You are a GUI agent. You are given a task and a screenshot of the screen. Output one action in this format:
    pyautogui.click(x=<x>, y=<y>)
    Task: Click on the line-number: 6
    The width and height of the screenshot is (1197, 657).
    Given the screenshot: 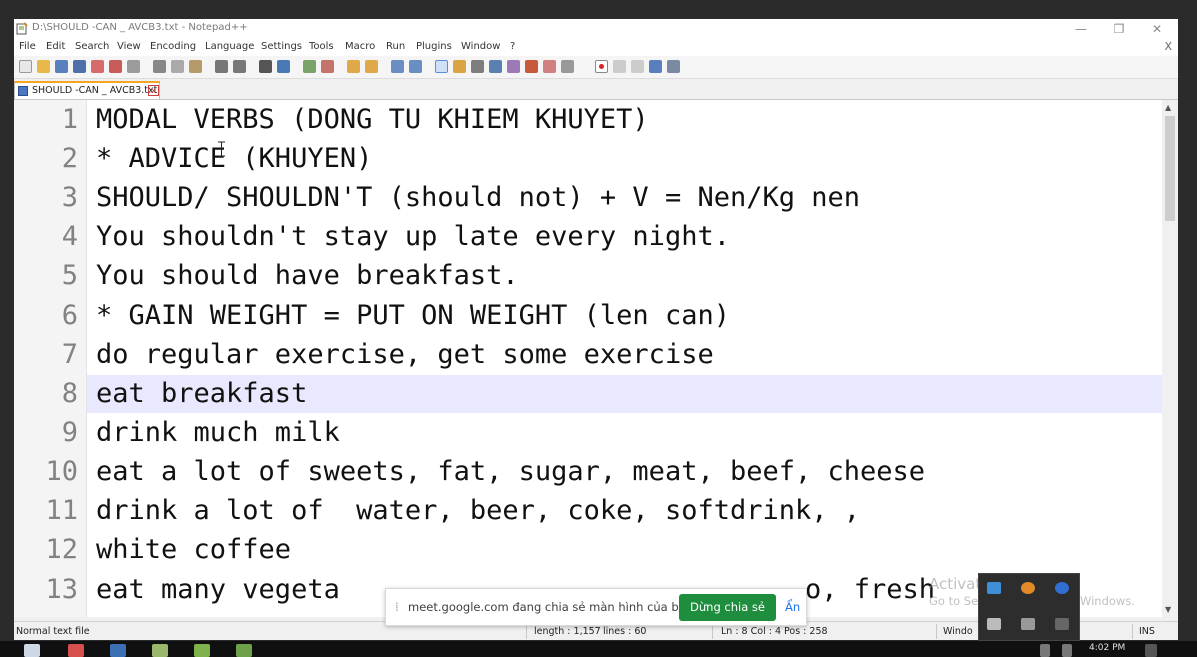 What is the action you would take?
    pyautogui.click(x=69, y=315)
    